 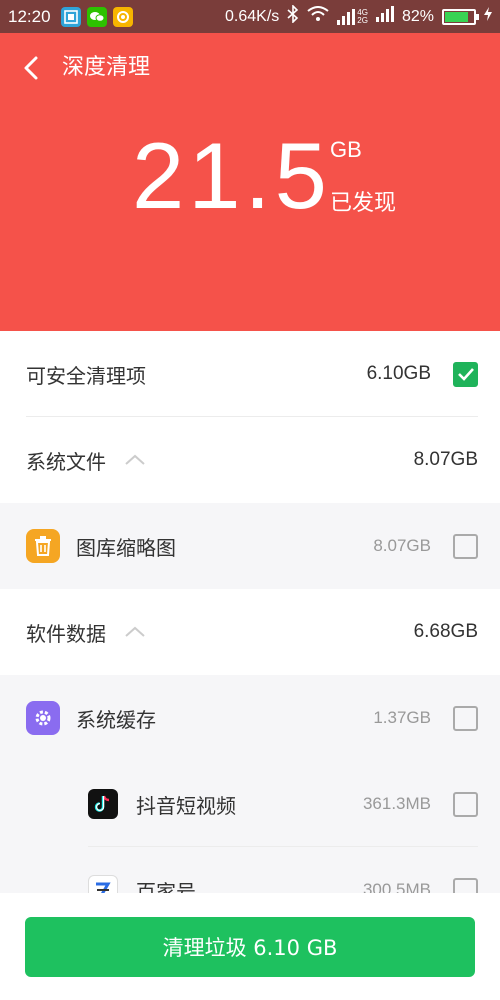 I want to click on item-label: 系统缓存, so click(x=116, y=719).